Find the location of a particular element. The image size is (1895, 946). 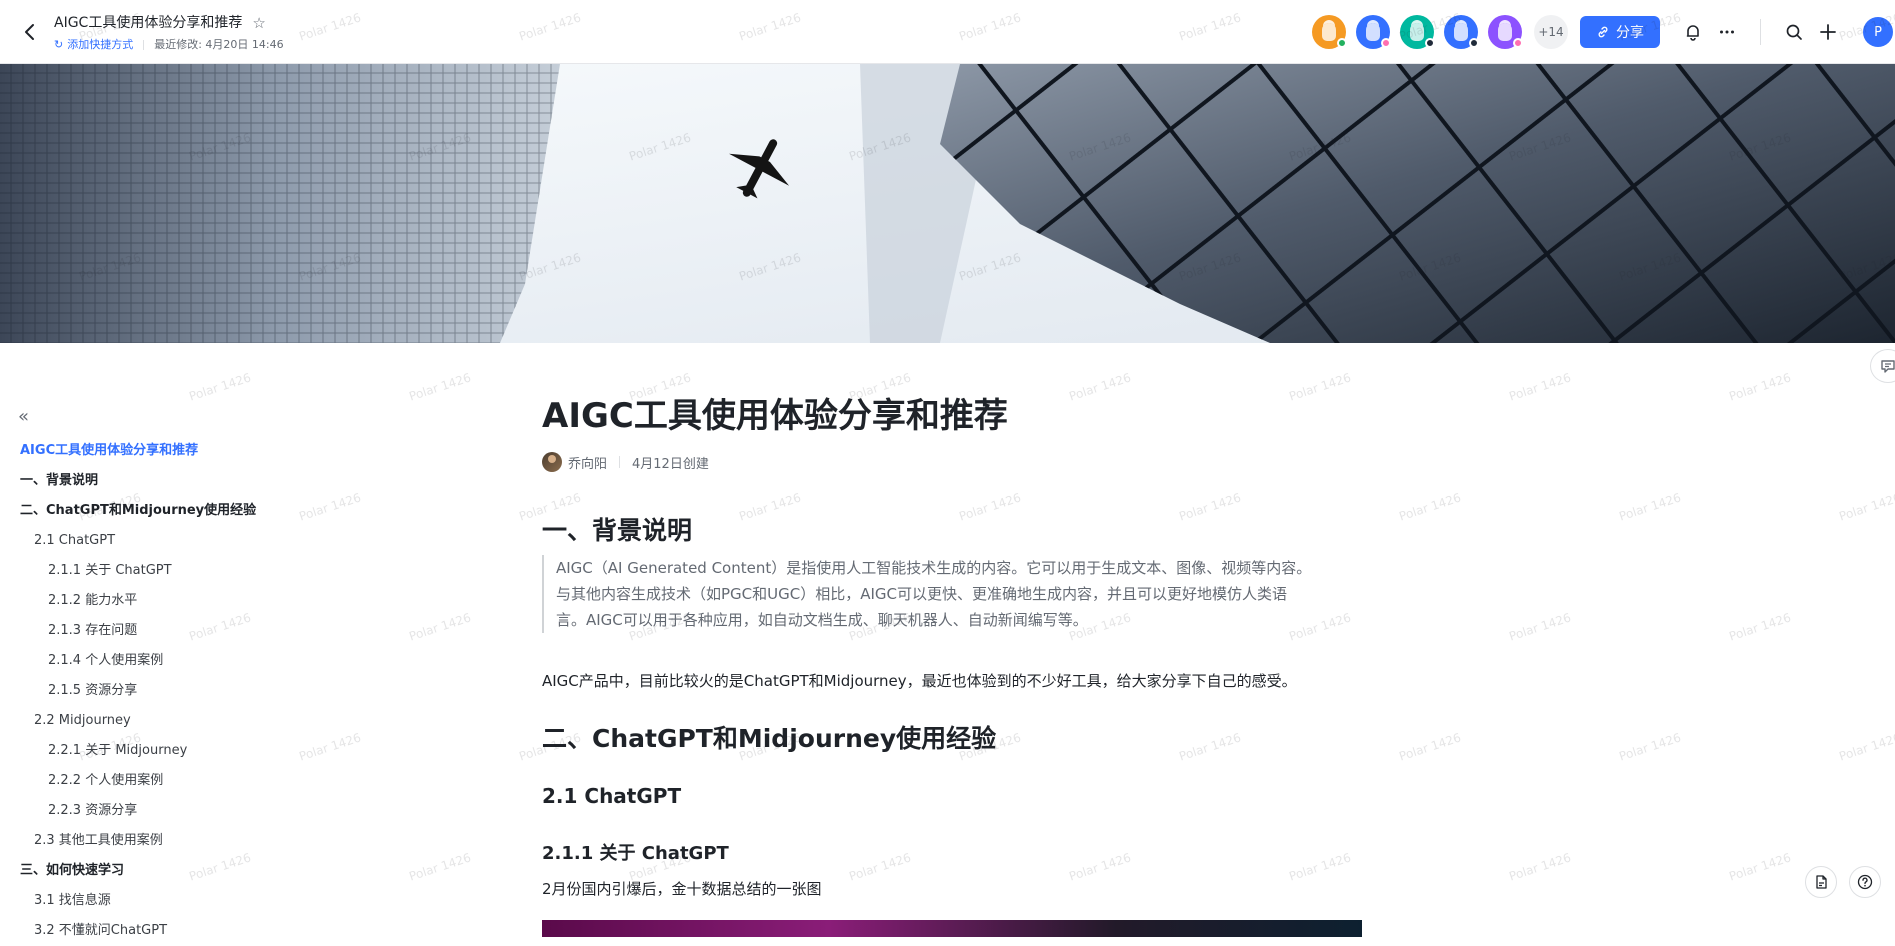

meta-divider is located at coordinates (620, 462).